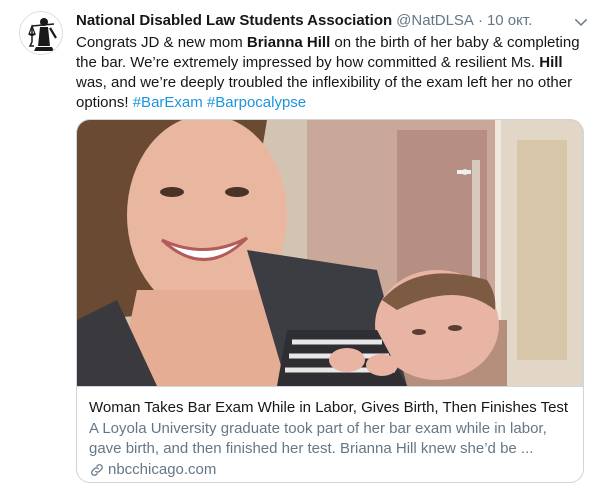  What do you see at coordinates (435, 21) in the screenshot?
I see `author-handle: @NatDLSA` at bounding box center [435, 21].